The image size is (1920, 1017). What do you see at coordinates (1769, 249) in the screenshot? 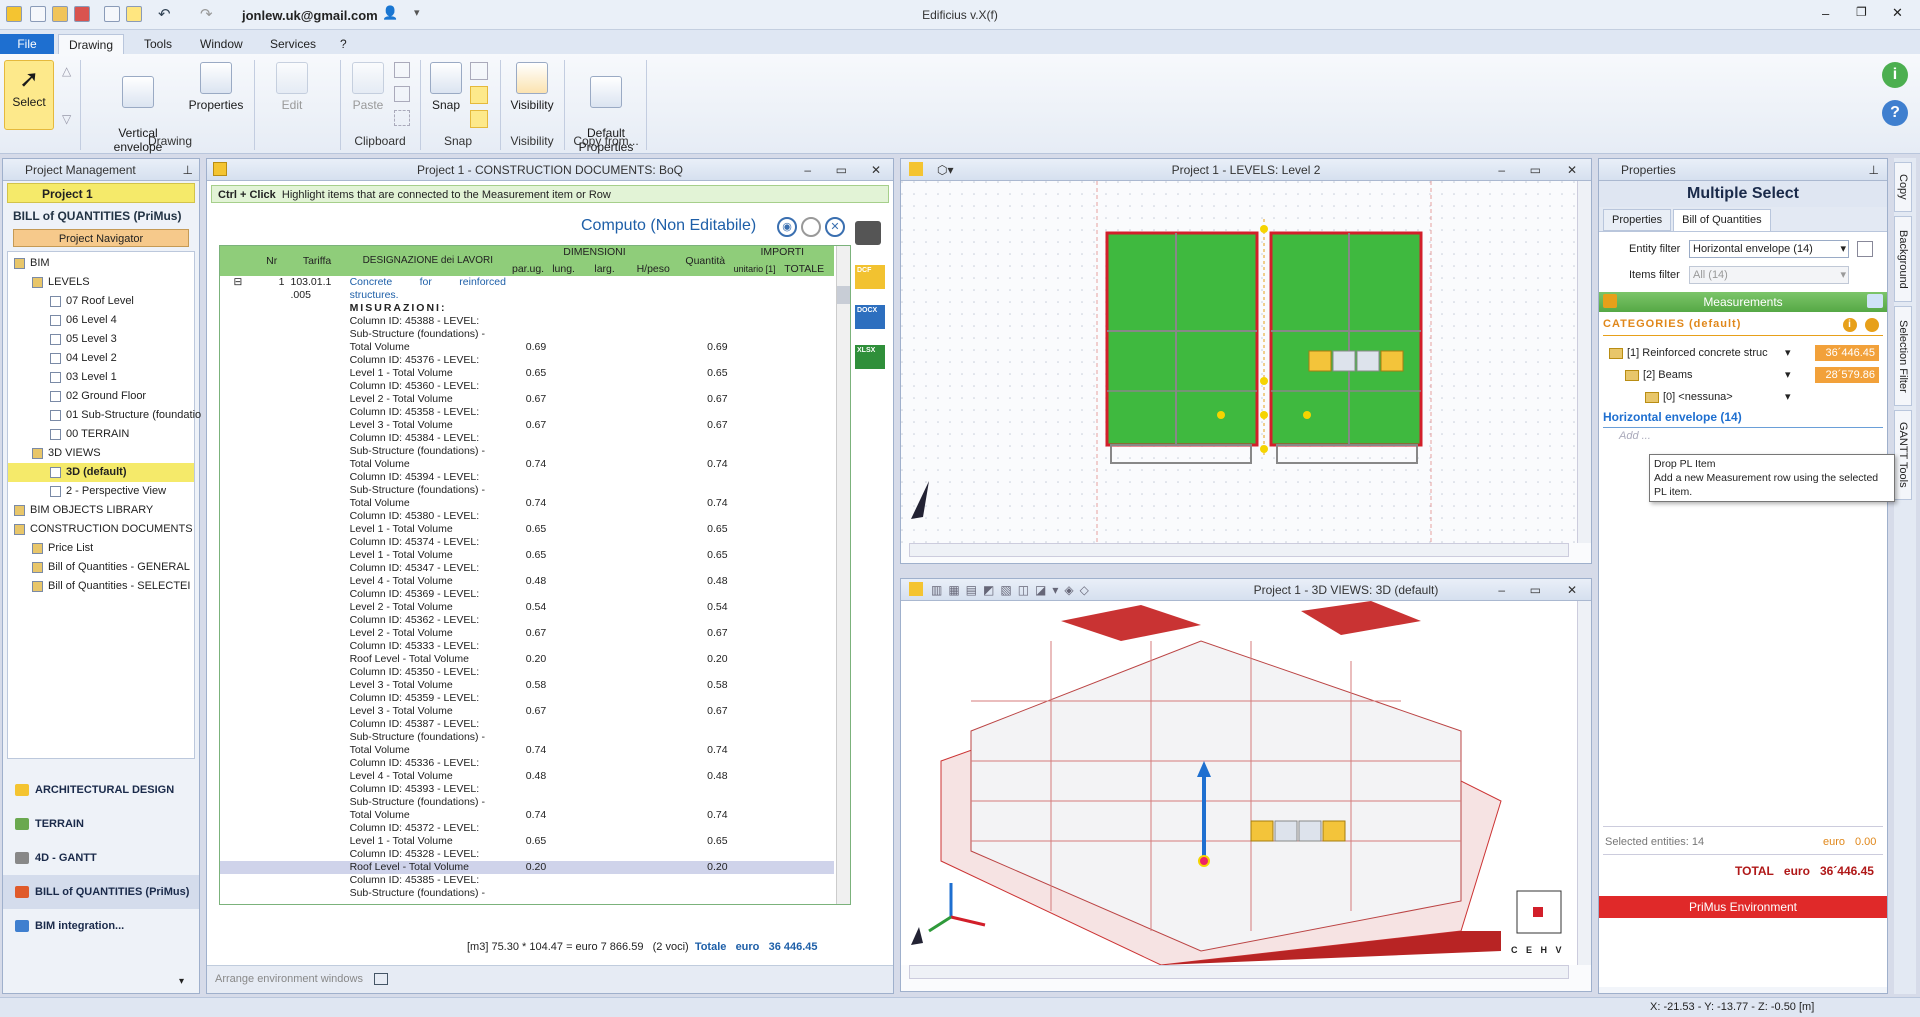
I see `entity-filter-select: Horizontal envelope (14) ▾` at bounding box center [1769, 249].